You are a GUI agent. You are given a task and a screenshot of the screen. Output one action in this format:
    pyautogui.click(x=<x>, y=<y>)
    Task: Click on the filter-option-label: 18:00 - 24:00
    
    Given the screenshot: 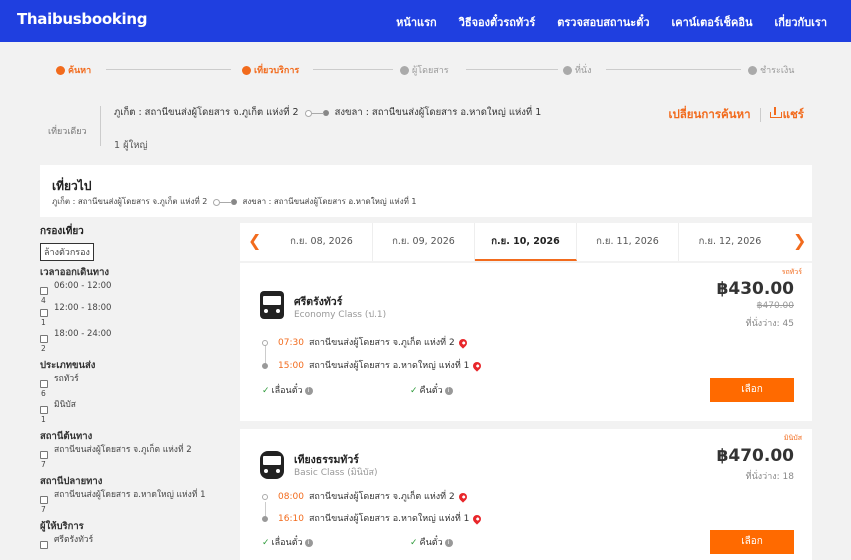 What is the action you would take?
    pyautogui.click(x=83, y=334)
    